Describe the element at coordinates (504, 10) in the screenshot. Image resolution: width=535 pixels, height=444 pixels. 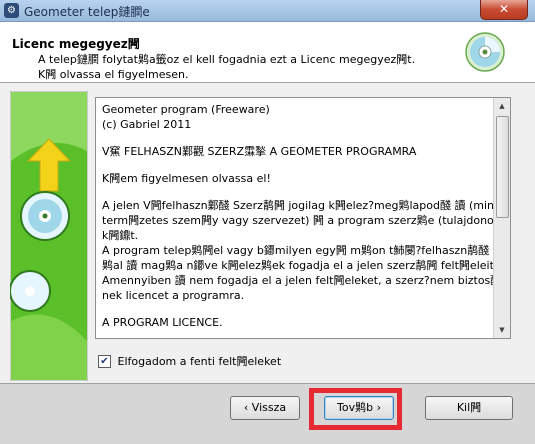
I see `close-button: ✕` at that location.